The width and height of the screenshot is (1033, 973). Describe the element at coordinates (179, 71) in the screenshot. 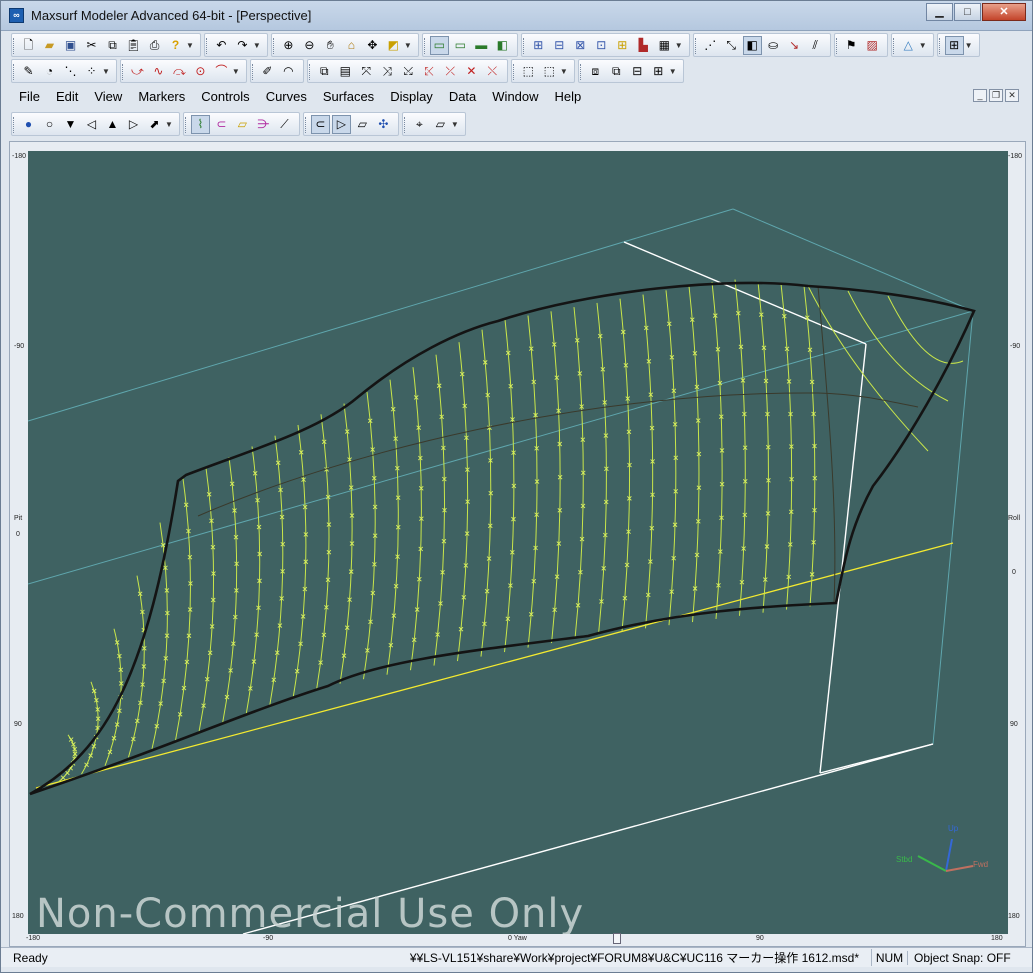

I see `control-point-icon: ⤼` at that location.